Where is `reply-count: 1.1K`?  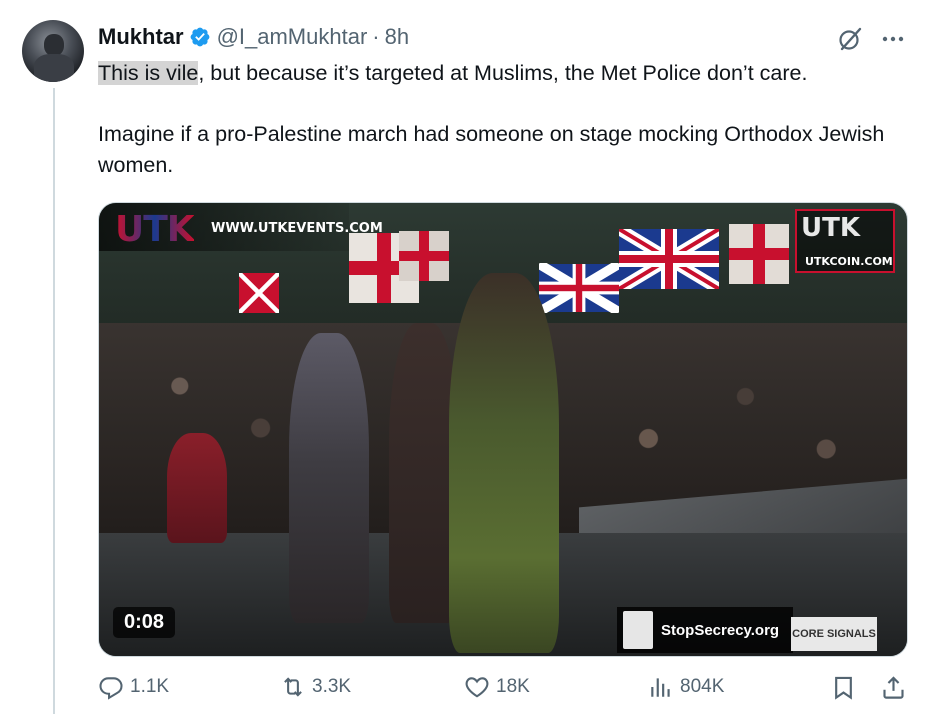
reply-count: 1.1K is located at coordinates (150, 686).